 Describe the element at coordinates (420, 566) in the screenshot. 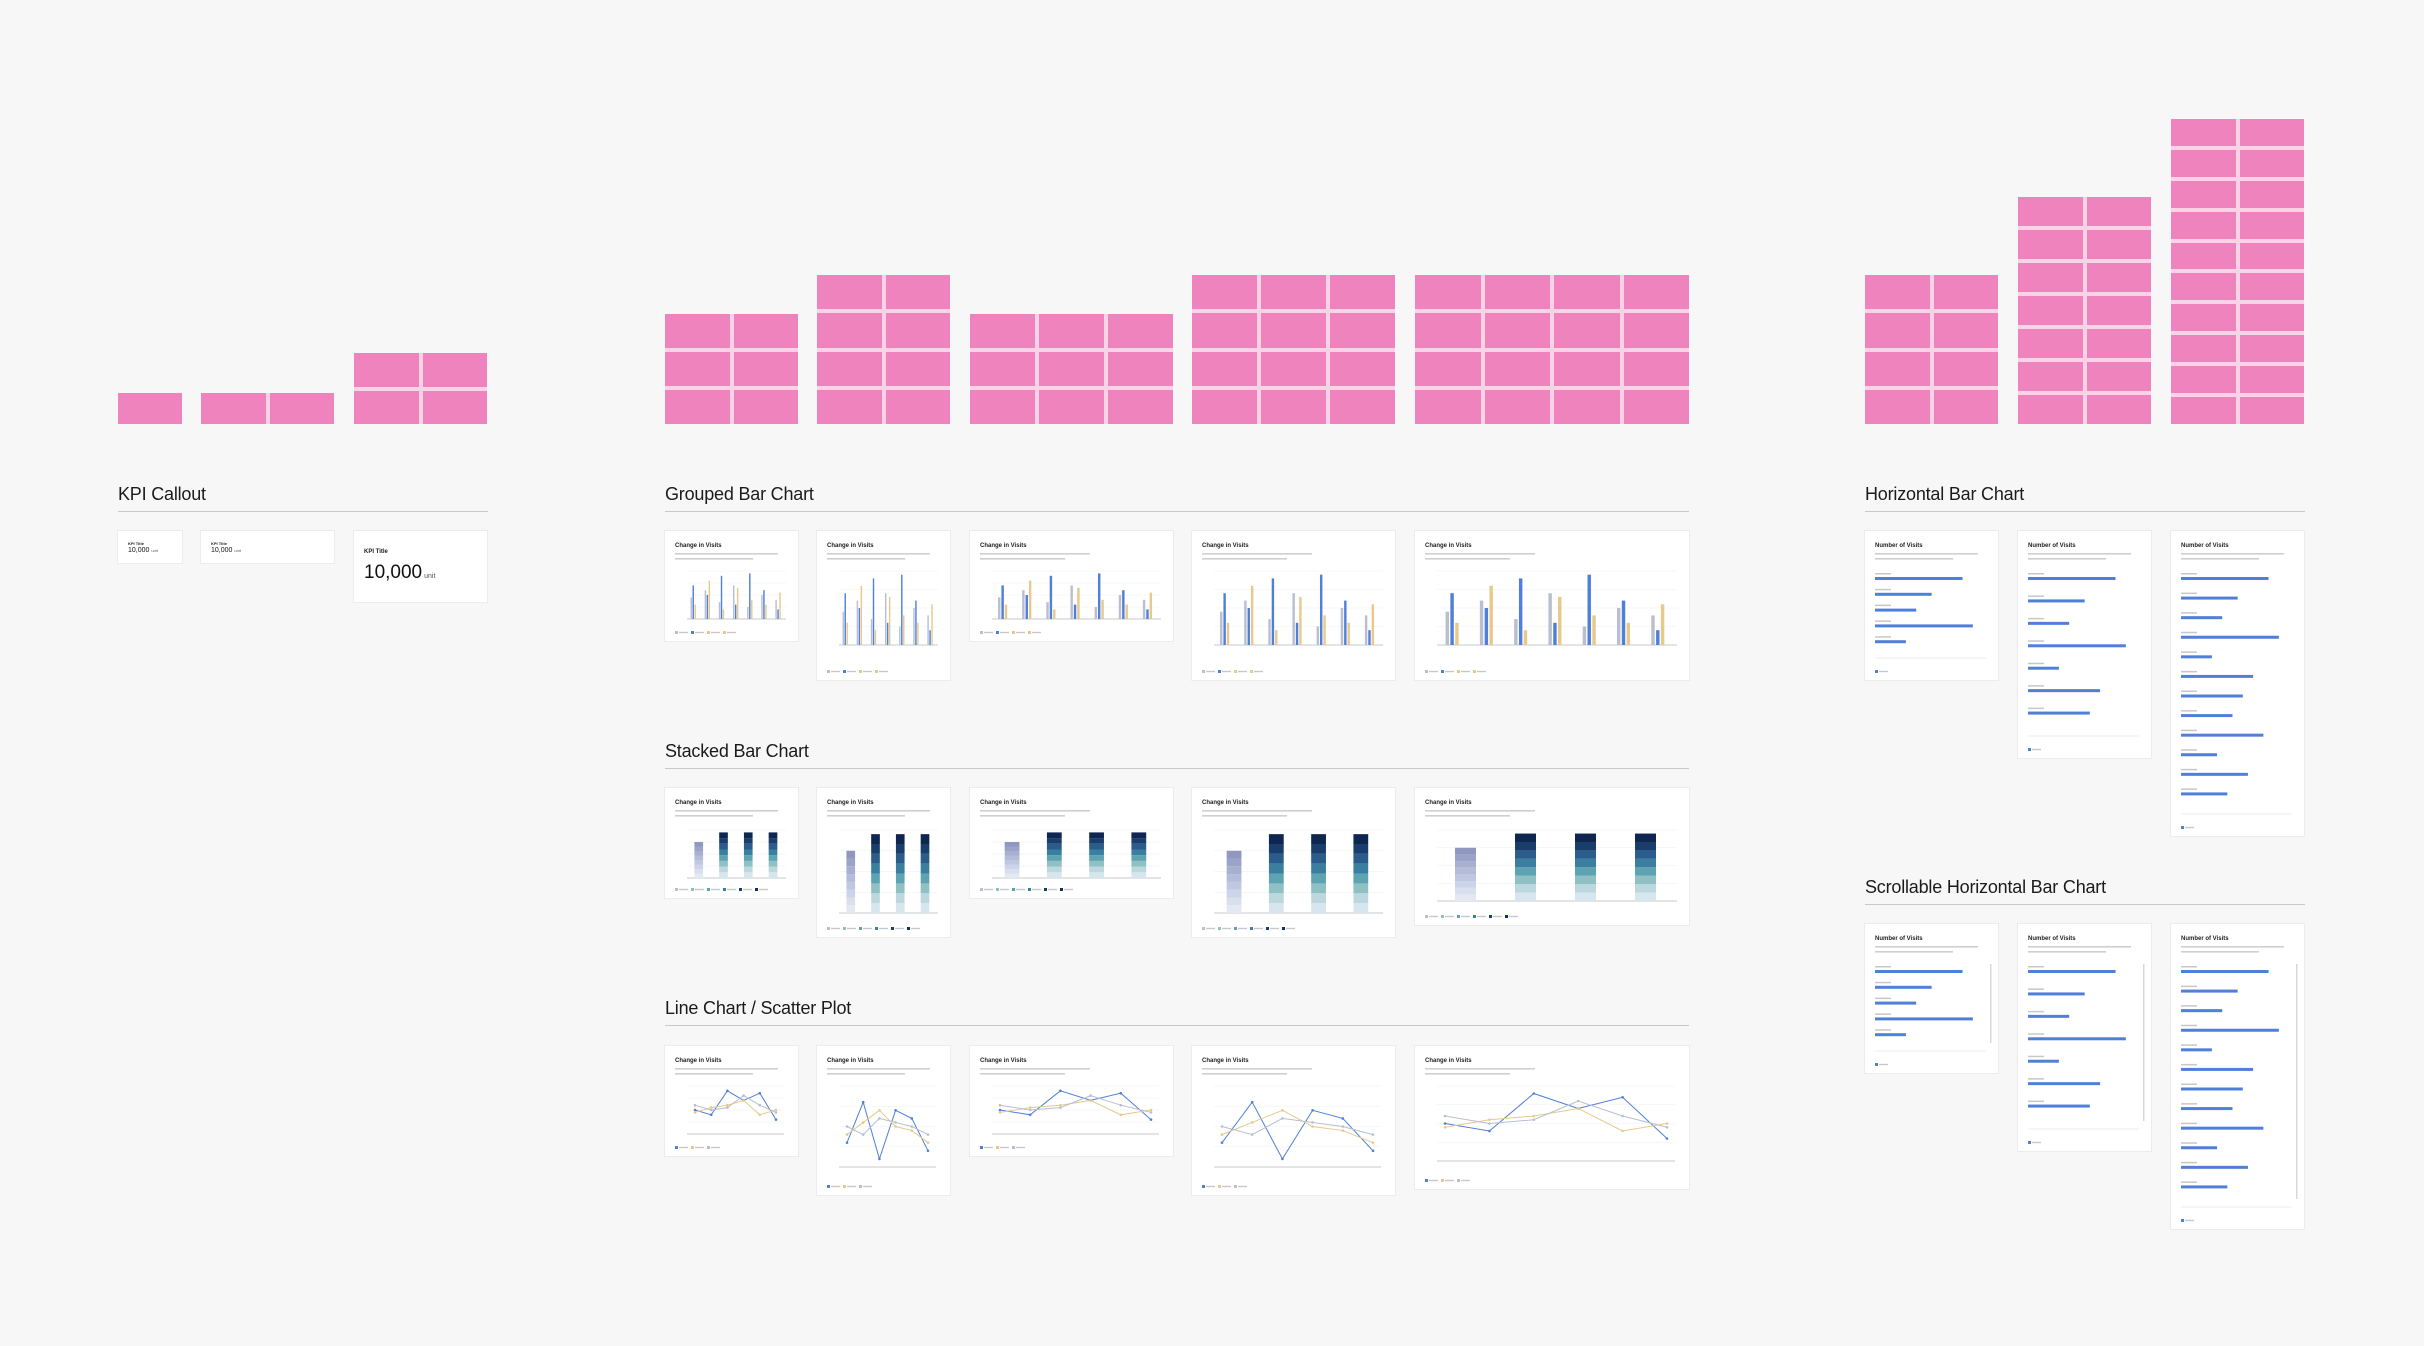

I see `kpi-card-large: KPI Title 10,000 unit` at that location.